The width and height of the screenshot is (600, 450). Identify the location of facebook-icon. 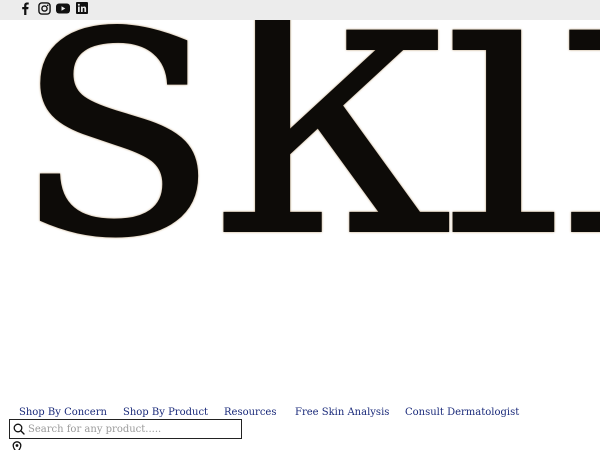
(25, 8).